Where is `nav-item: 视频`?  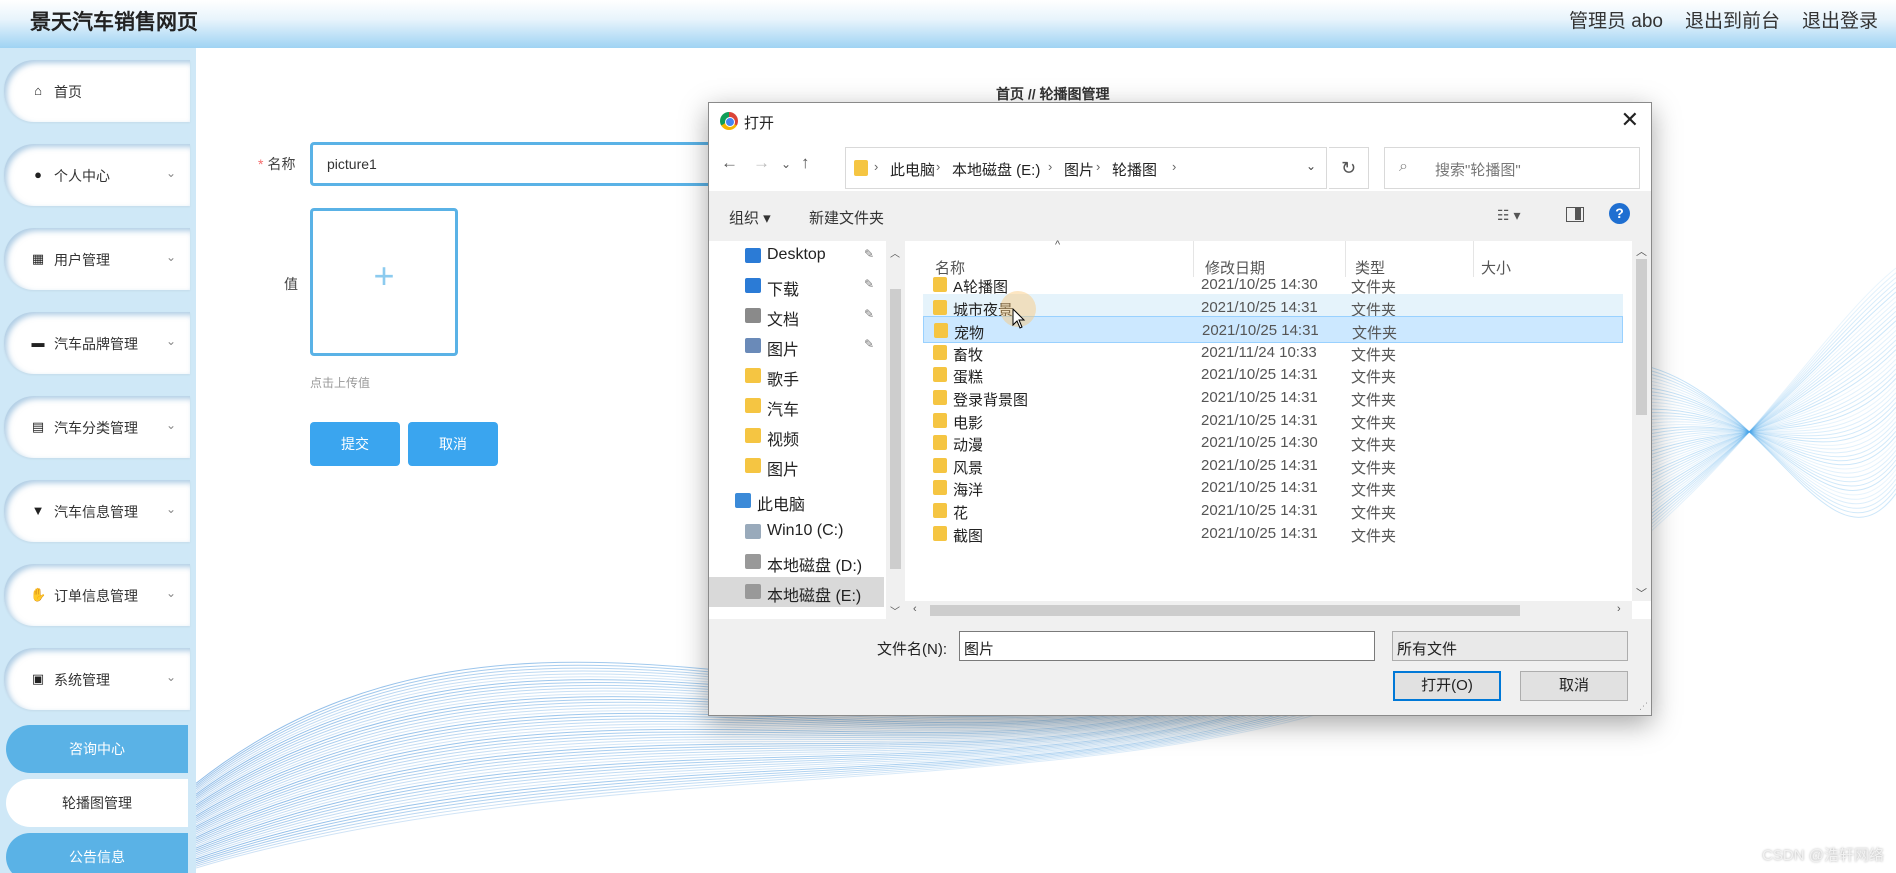
nav-item: 视频 is located at coordinates (796, 436).